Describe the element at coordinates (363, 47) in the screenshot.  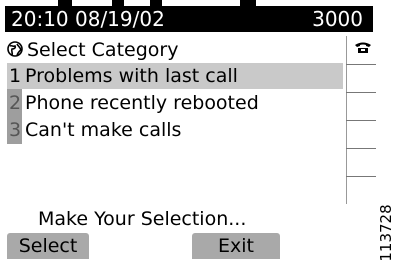
I see `phone-icon` at that location.